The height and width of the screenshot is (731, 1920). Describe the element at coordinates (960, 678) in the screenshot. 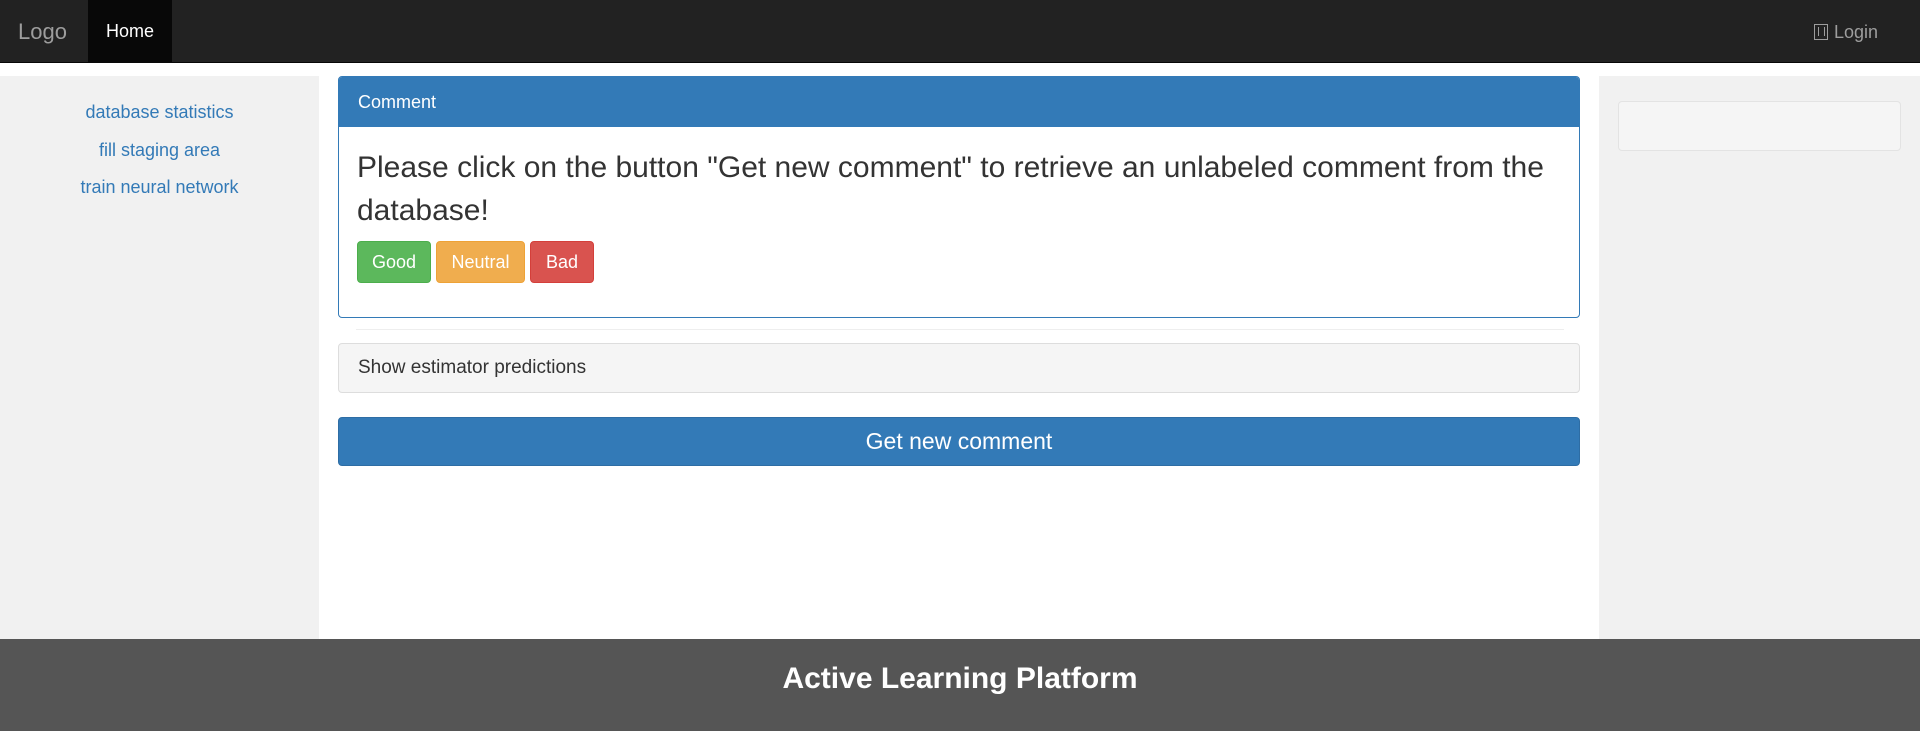

I see `footer-title: Active Learning Platform` at that location.